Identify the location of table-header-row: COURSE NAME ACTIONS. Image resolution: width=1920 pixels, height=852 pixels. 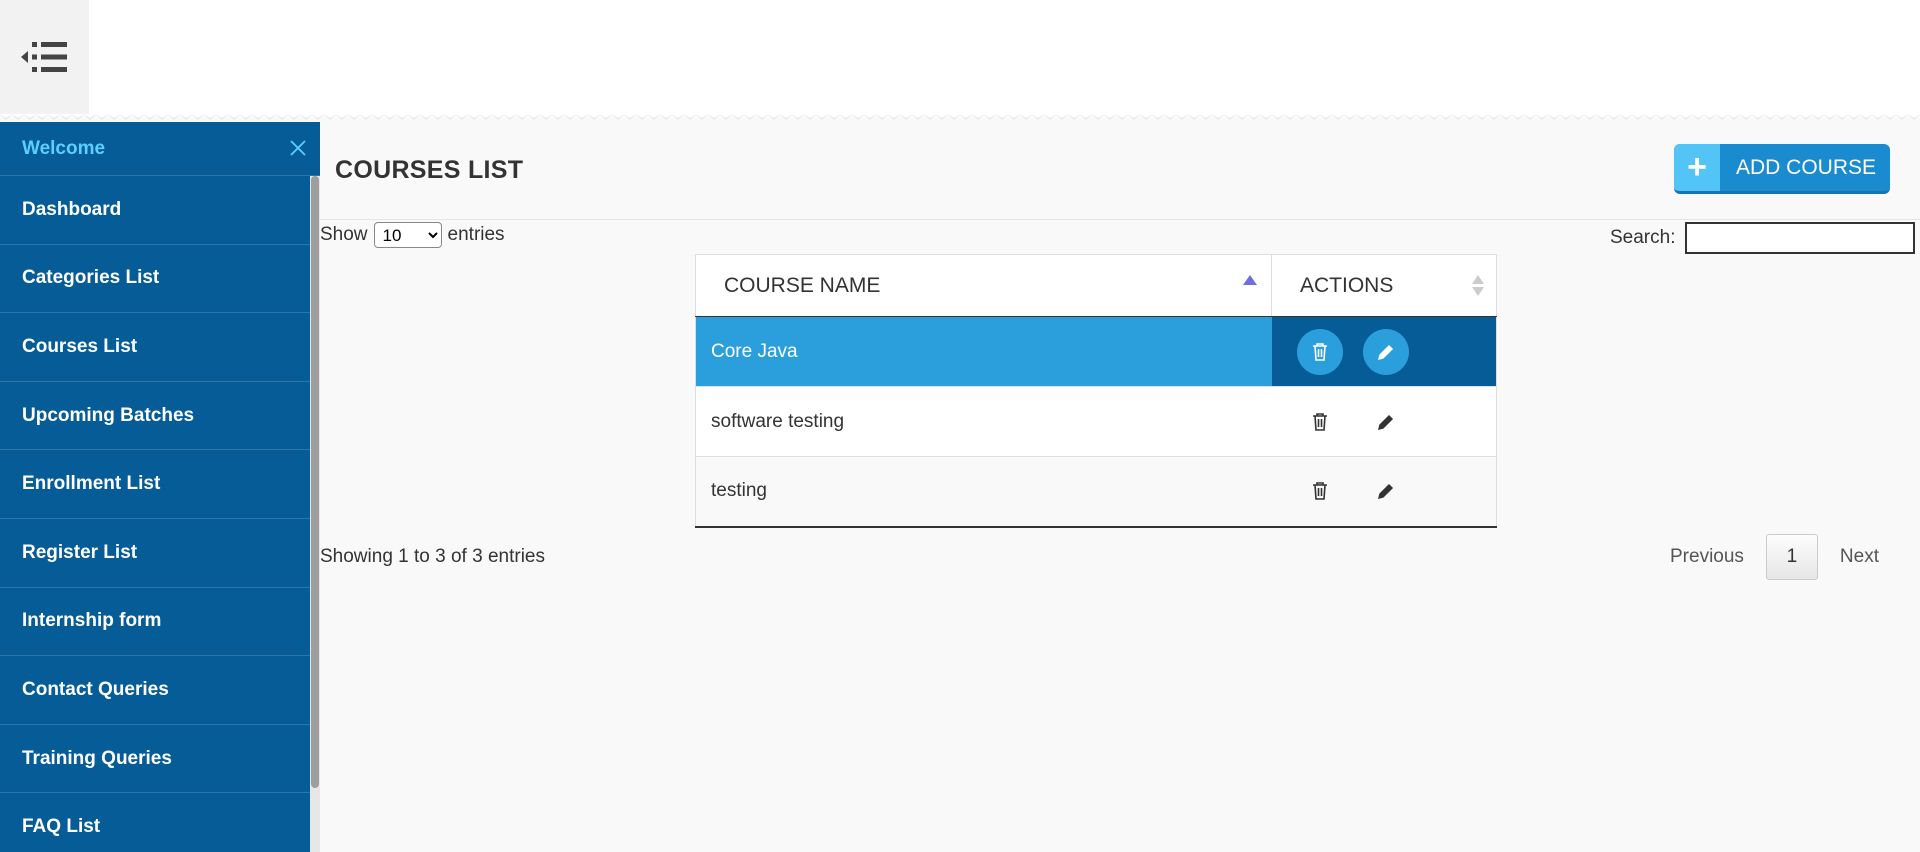
(1096, 285).